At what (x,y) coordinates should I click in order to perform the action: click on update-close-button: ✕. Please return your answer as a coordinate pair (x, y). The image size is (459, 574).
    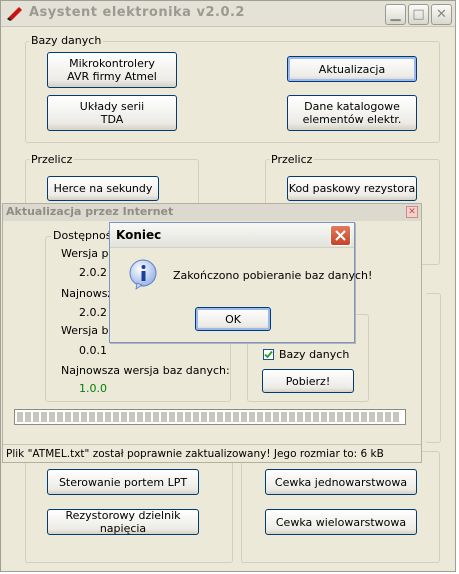
    Looking at the image, I should click on (412, 212).